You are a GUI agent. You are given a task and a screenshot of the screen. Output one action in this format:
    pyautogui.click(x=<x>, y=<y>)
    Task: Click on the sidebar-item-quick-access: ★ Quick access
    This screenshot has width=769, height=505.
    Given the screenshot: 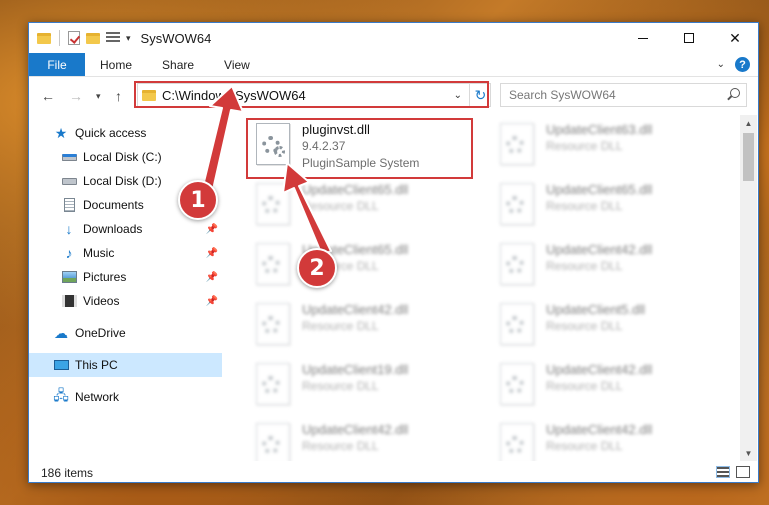 What is the action you would take?
    pyautogui.click(x=125, y=133)
    